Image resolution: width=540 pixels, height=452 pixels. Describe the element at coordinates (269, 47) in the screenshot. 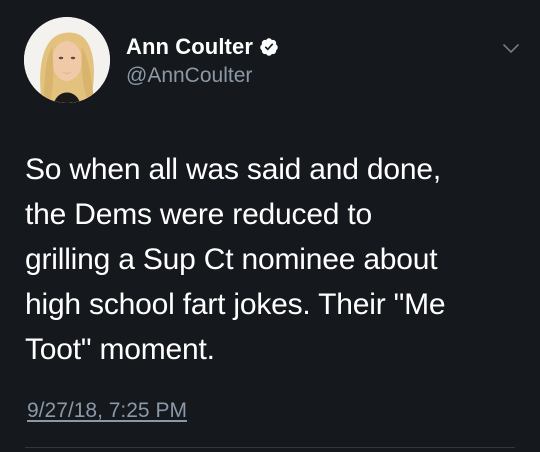

I see `verified-badge-icon` at that location.